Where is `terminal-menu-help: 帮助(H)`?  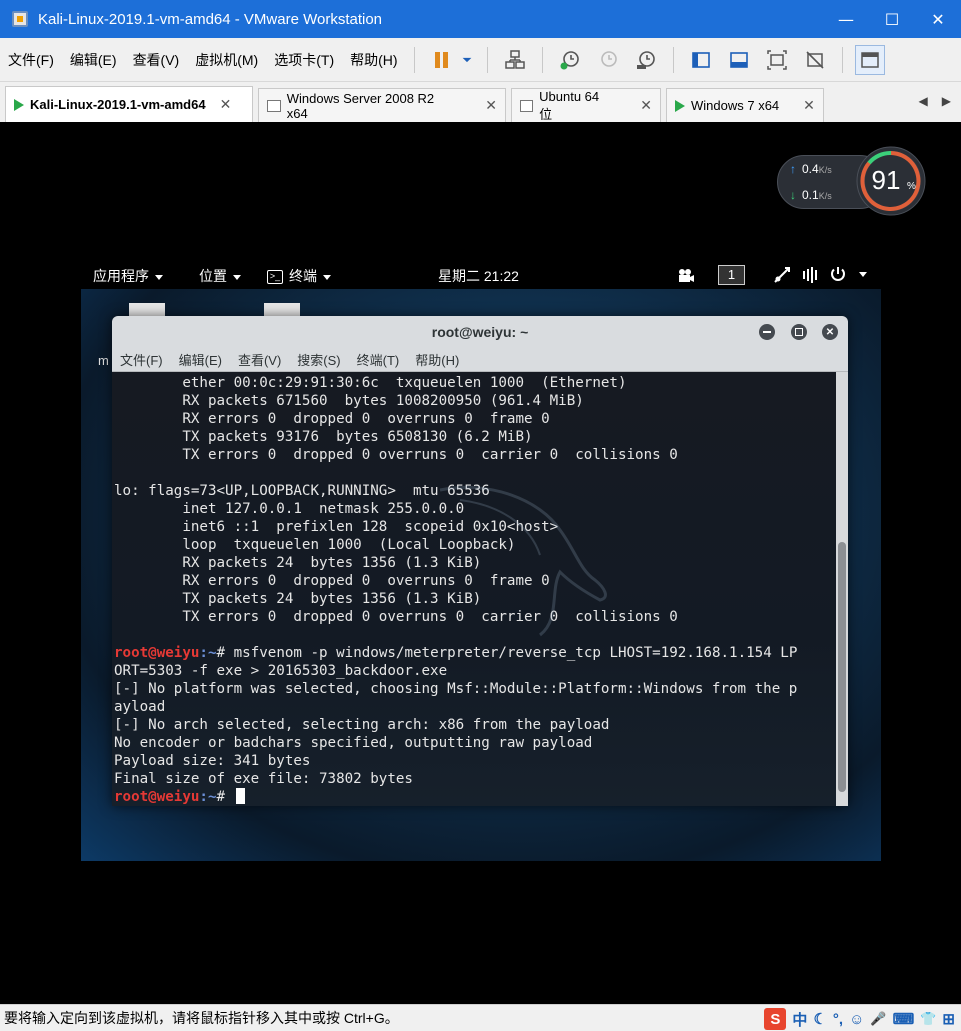
terminal-menu-help: 帮助(H) is located at coordinates (437, 359).